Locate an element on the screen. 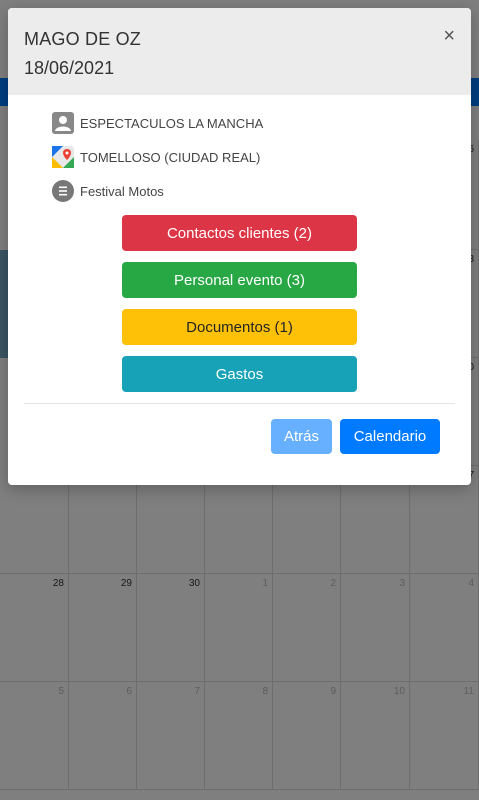 This screenshot has width=479, height=800. info-row-location: TOMELLOSO (CIUDAD REAL) is located at coordinates (156, 157).